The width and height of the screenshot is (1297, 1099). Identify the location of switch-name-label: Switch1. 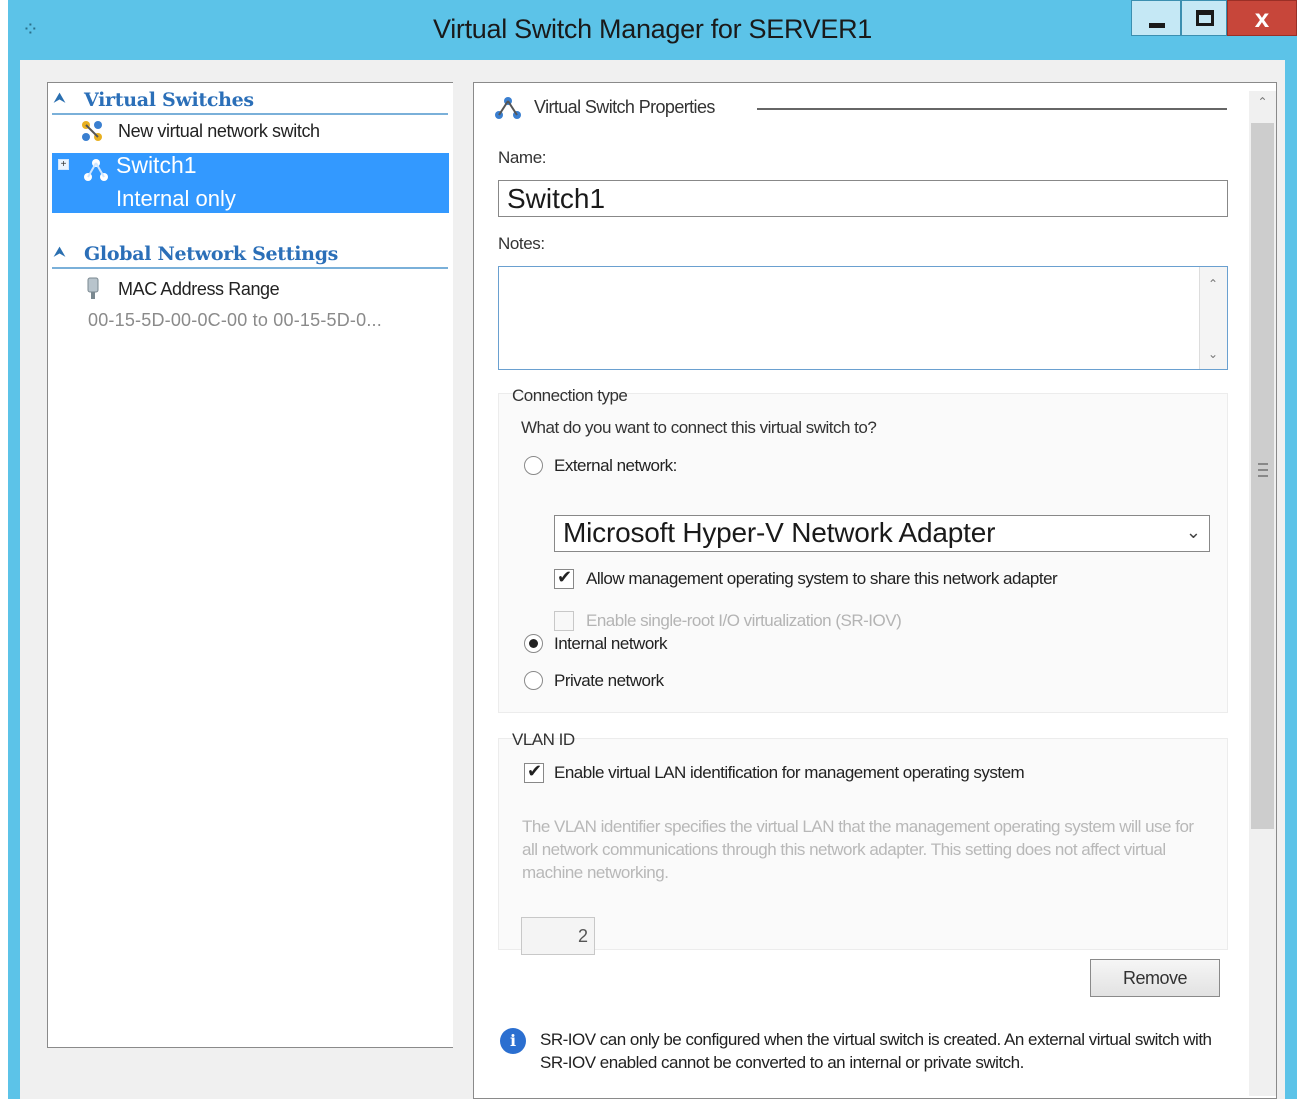
(156, 165).